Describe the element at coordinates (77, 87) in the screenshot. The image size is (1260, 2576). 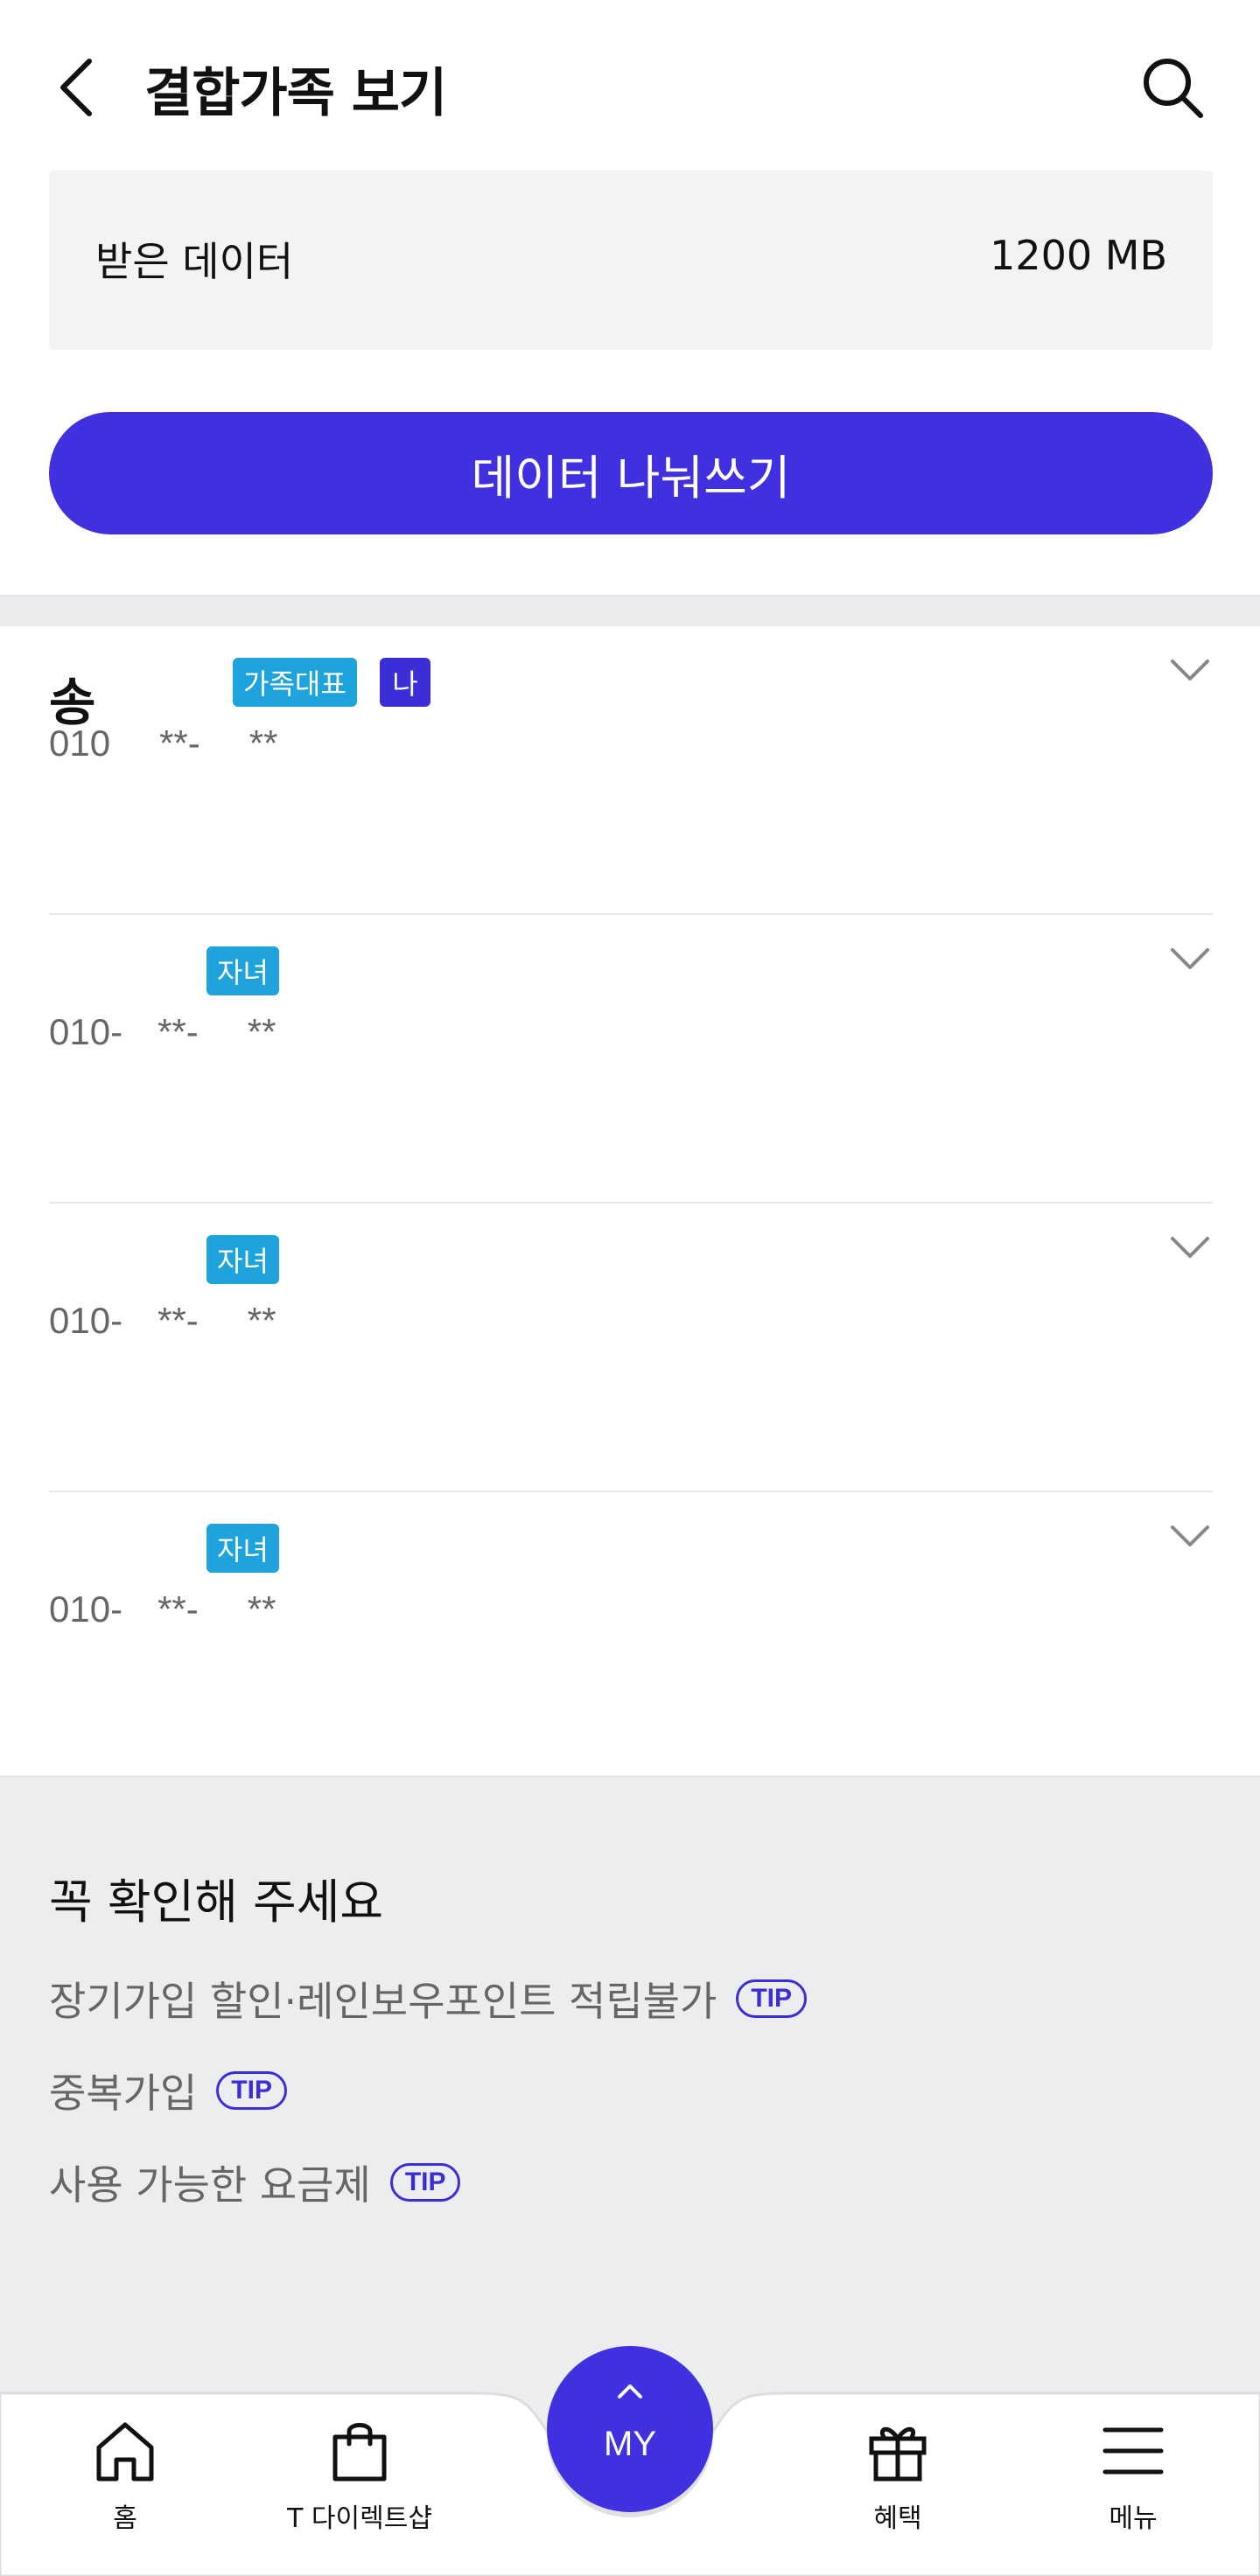
I see `chevron-left-icon` at that location.